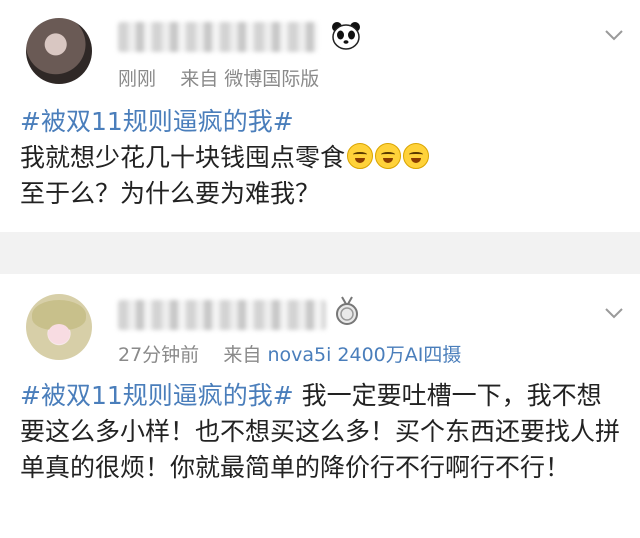 The width and height of the screenshot is (640, 538). What do you see at coordinates (364, 355) in the screenshot?
I see `post-client-link: nova5i 2400万AI四摄` at bounding box center [364, 355].